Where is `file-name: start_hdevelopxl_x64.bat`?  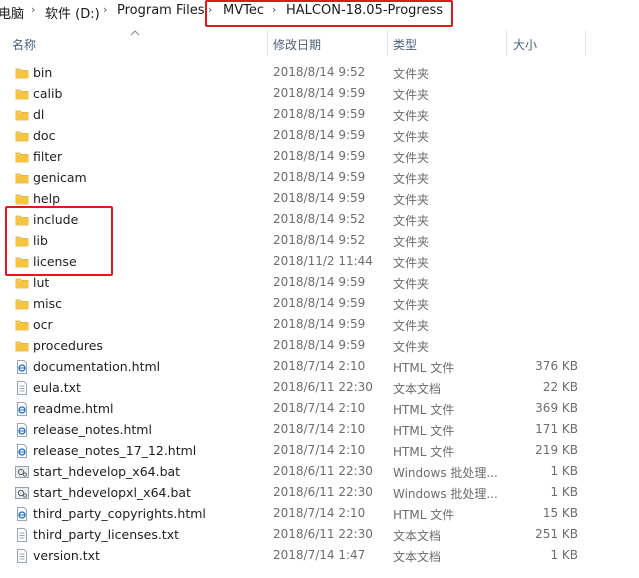 file-name: start_hdevelopxl_x64.bat is located at coordinates (112, 492).